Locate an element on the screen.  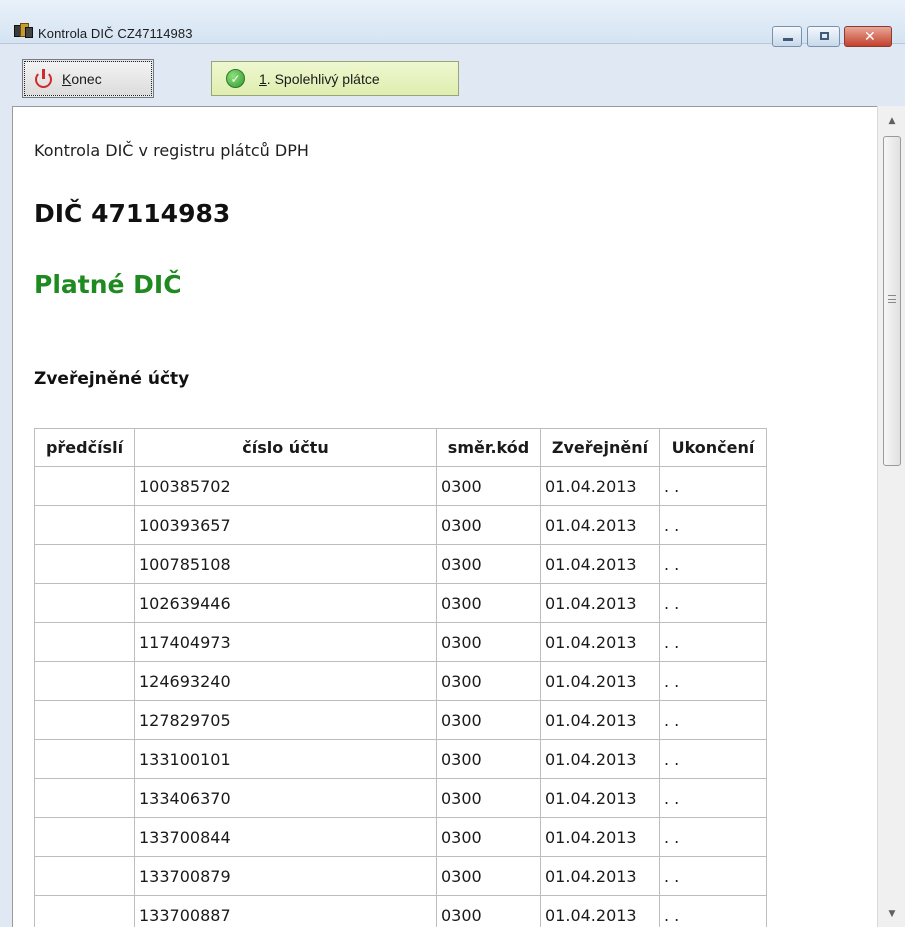
vertical-scrollbar: ▲ ▼ is located at coordinates (891, 516).